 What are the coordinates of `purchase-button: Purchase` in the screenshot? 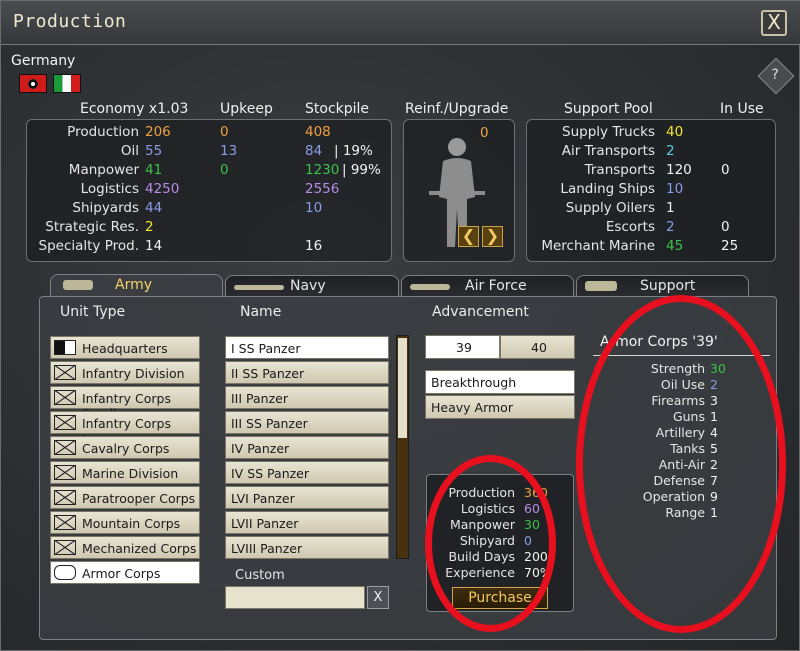 It's located at (500, 598).